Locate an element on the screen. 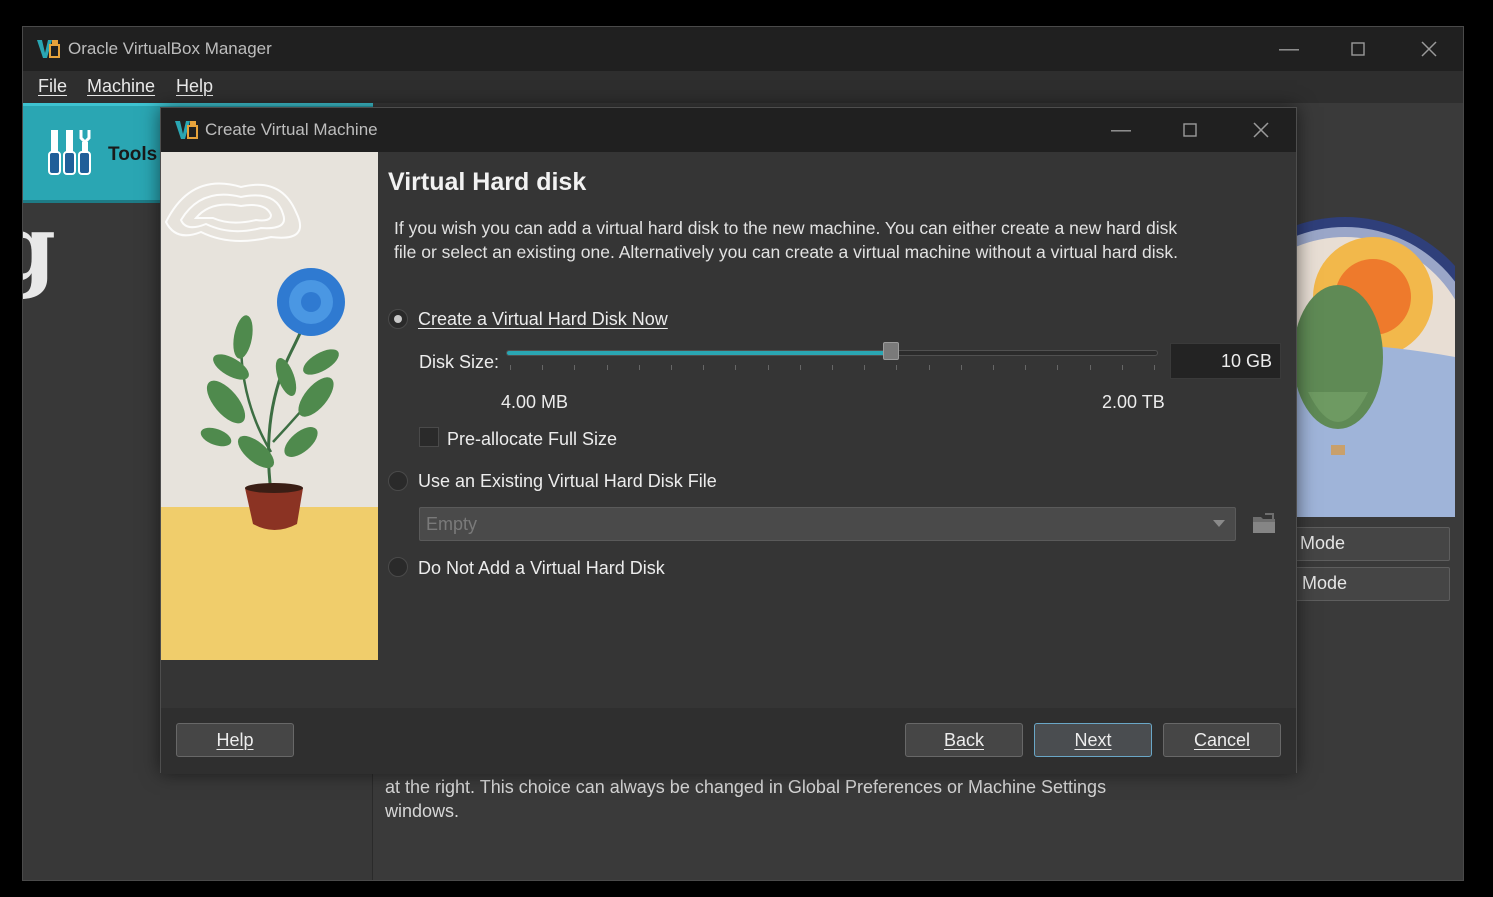  expert-mode-button: Mode is located at coordinates (1361, 544).